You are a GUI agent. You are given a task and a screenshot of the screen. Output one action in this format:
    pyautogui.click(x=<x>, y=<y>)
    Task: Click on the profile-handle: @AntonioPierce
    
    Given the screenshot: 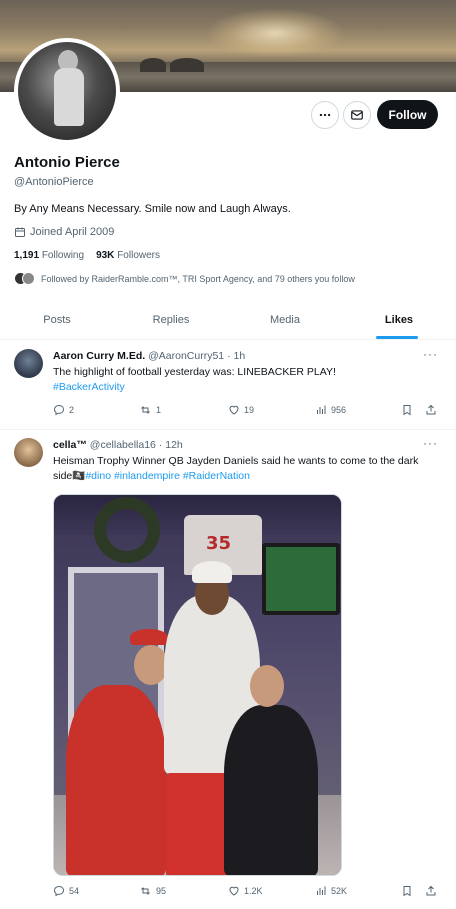 What is the action you would take?
    pyautogui.click(x=54, y=182)
    